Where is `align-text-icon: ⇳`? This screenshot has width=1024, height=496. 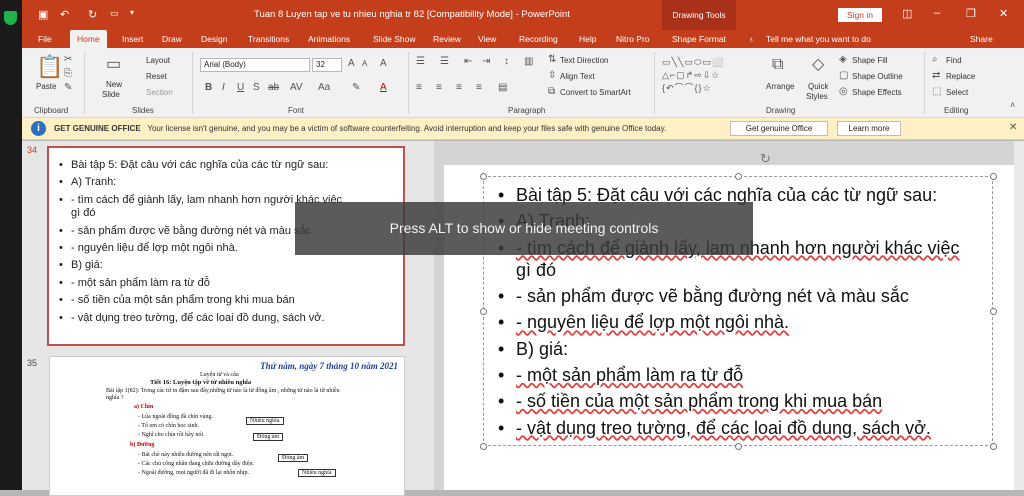 align-text-icon: ⇳ is located at coordinates (552, 75).